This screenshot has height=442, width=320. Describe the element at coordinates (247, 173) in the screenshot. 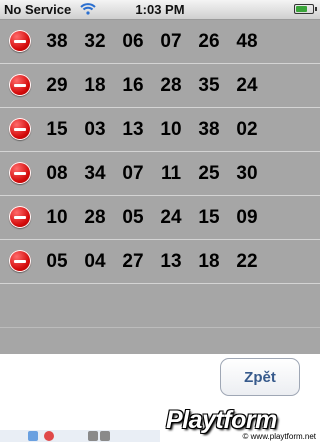

I see `lottery-number: 30` at that location.